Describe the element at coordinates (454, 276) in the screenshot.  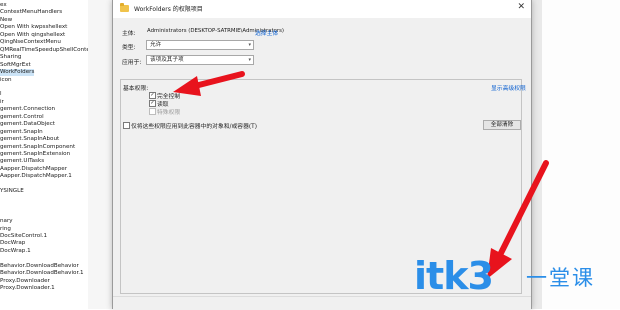
I see `watermark-brand: itk3` at that location.